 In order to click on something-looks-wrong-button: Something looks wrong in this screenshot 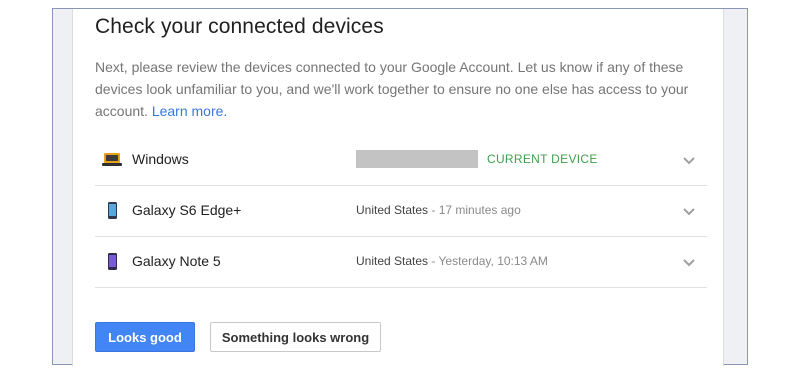, I will do `click(295, 337)`.